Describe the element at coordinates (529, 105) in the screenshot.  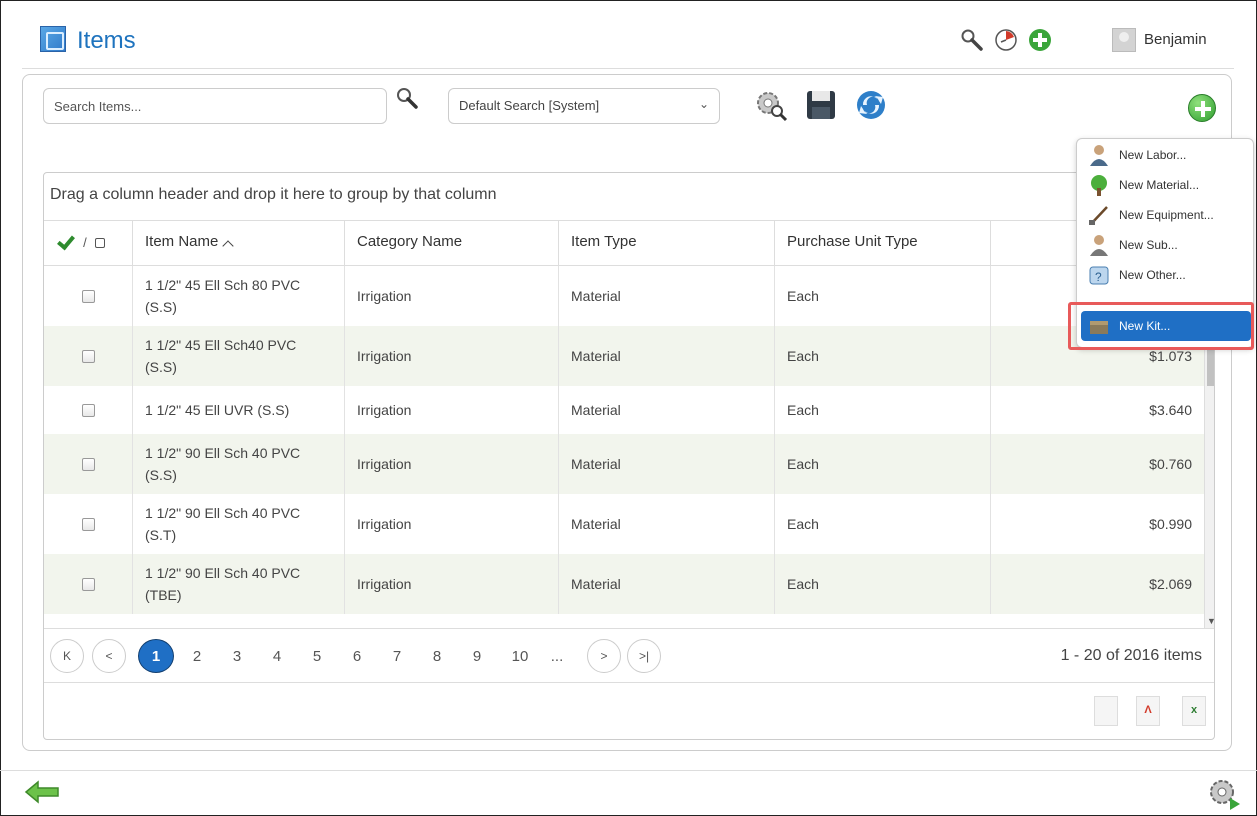
I see `saved-search-value: Default Search [System]` at that location.